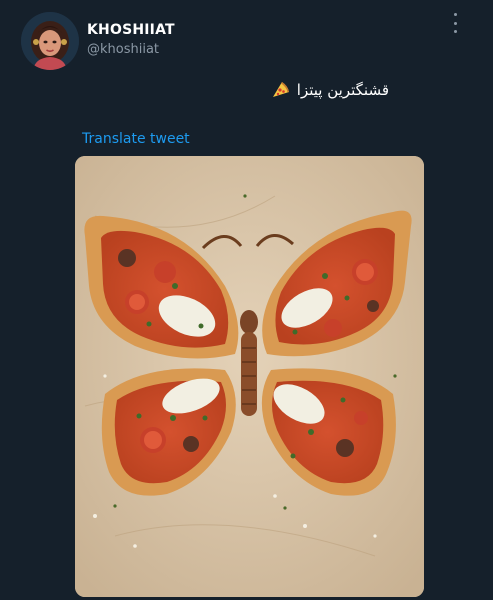 The height and width of the screenshot is (600, 493). What do you see at coordinates (123, 49) in the screenshot?
I see `author-handle: @khoshiiat` at bounding box center [123, 49].